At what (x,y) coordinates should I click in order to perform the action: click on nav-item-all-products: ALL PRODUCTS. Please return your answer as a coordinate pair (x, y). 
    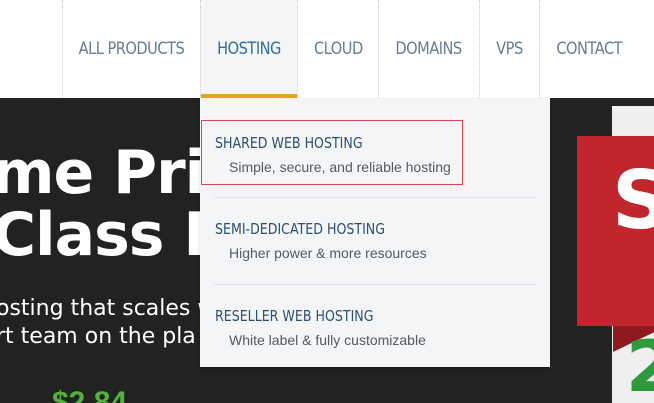
    Looking at the image, I should click on (131, 49).